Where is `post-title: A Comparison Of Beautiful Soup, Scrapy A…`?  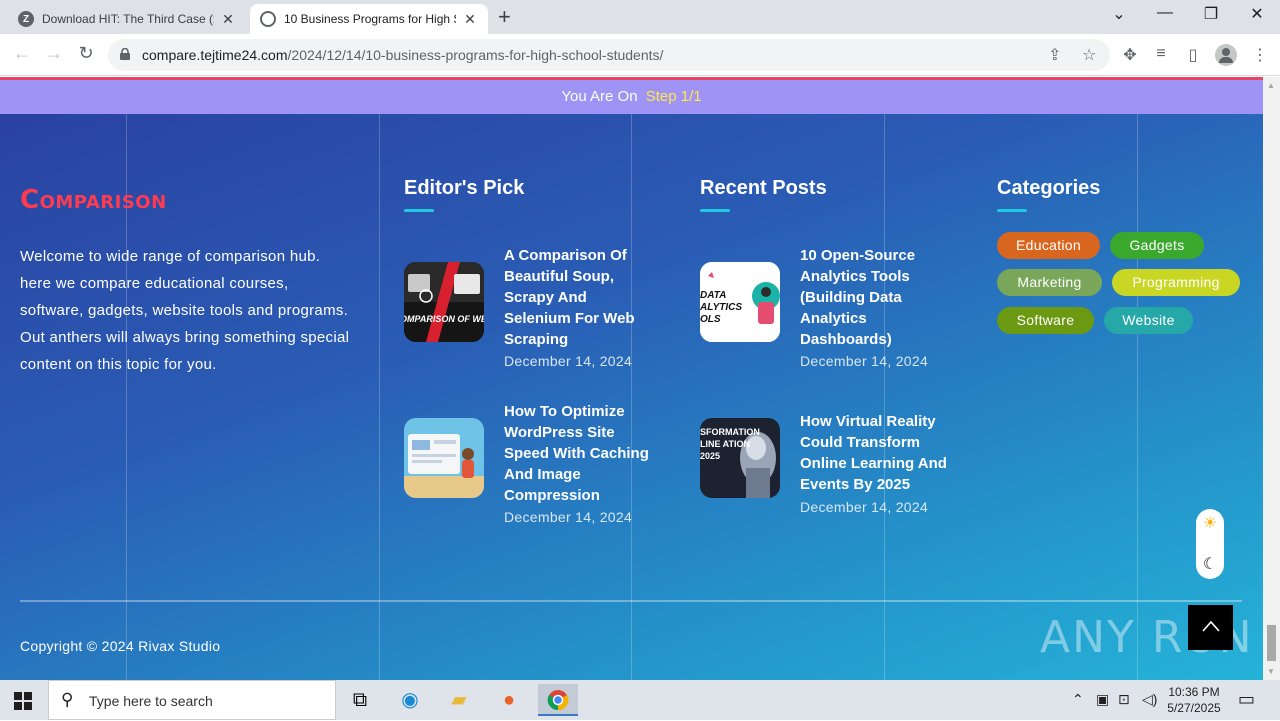
post-title: A Comparison Of Beautiful Soup, Scrapy A… is located at coordinates (579, 297).